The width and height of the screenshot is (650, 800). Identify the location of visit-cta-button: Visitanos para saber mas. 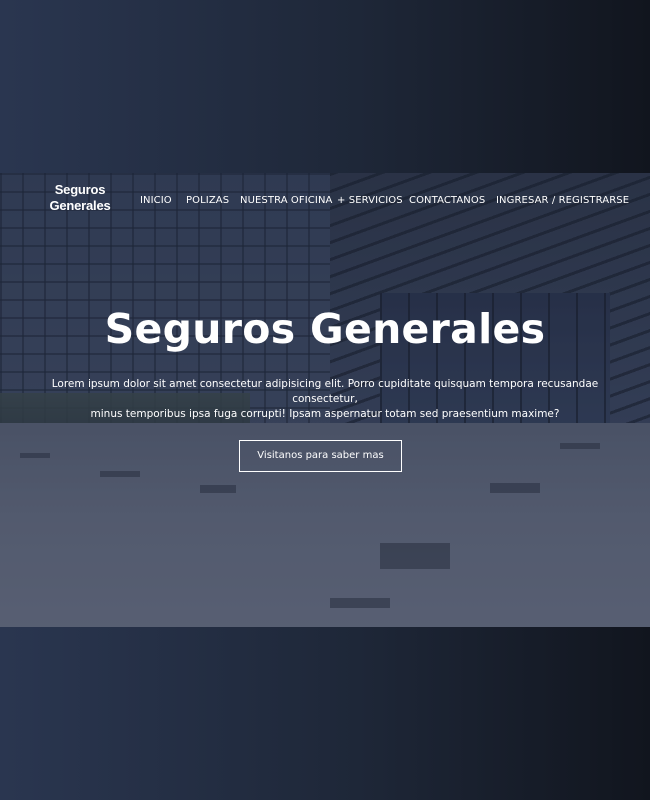
(320, 456).